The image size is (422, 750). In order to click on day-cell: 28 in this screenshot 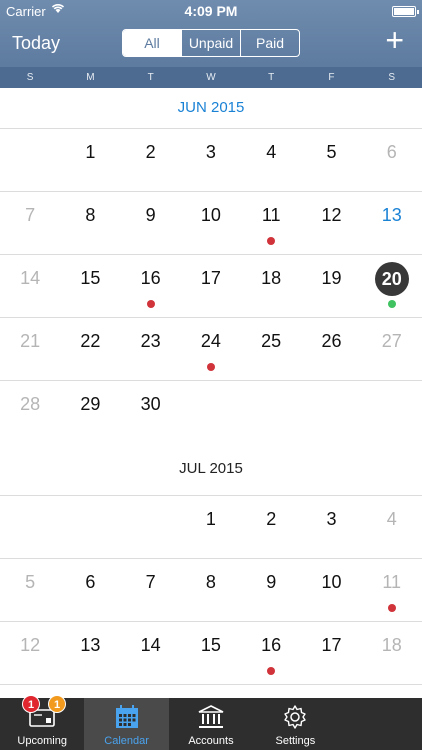, I will do `click(30, 412)`.